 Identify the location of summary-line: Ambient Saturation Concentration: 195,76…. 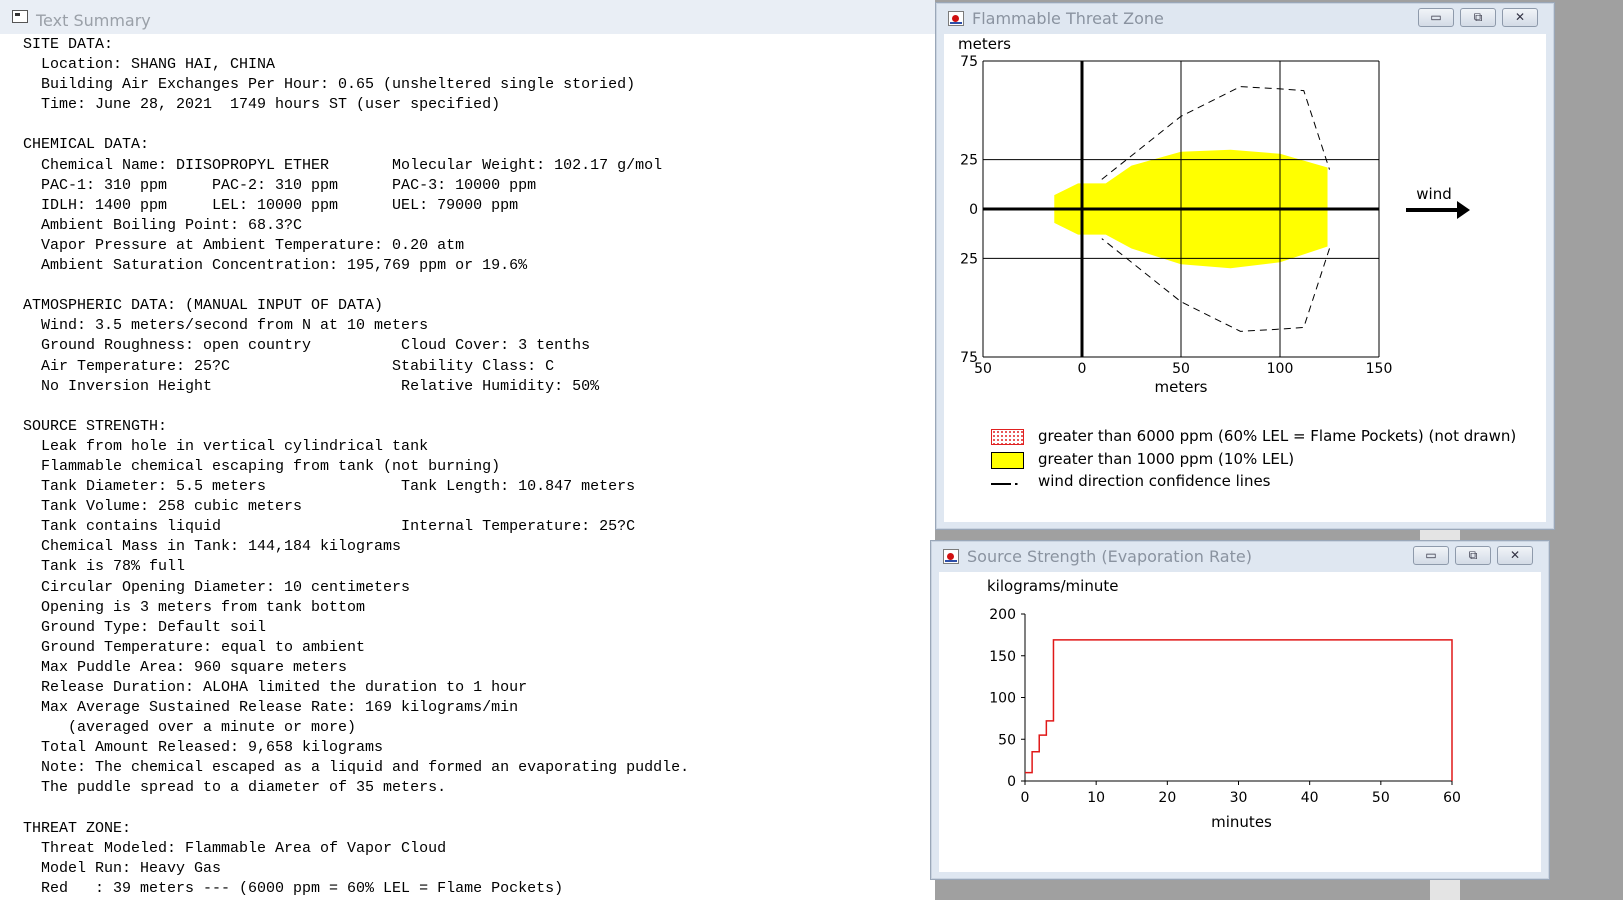
(275, 266).